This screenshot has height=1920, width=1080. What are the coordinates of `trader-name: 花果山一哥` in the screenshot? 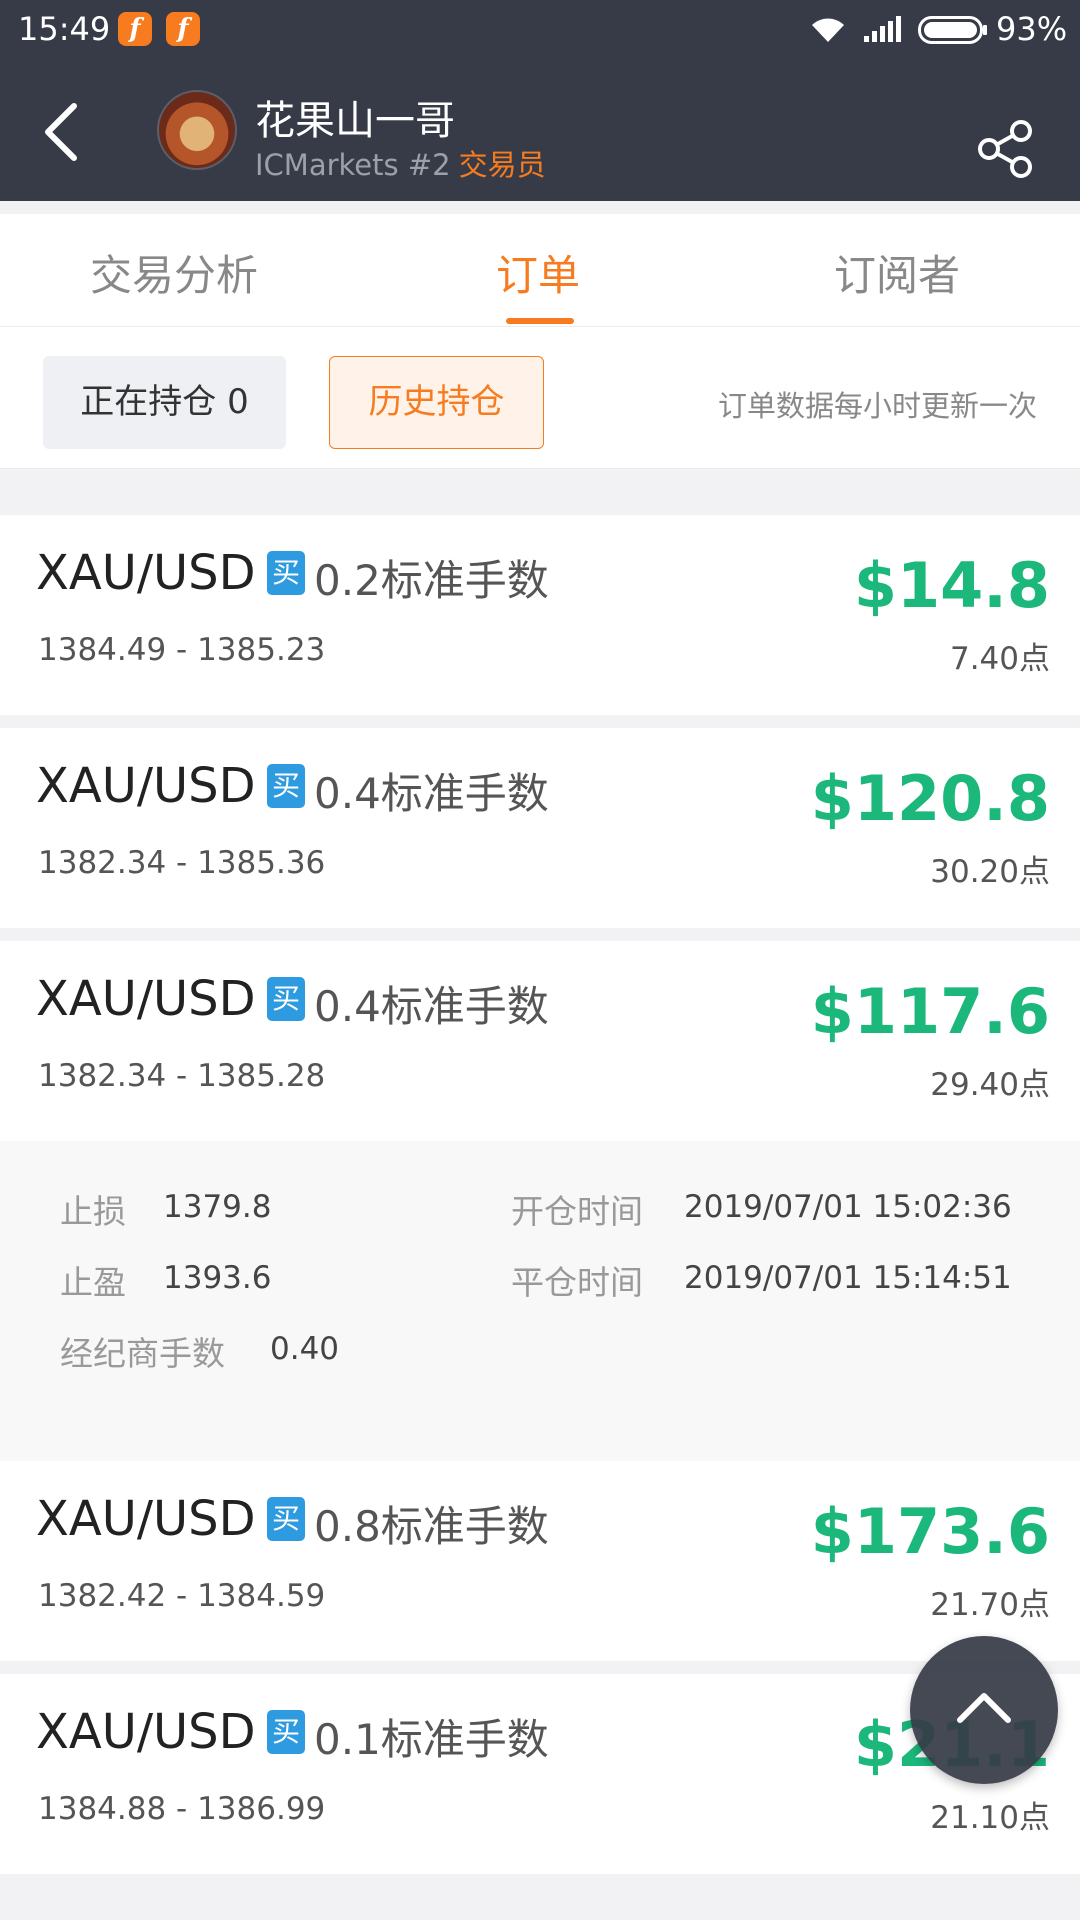 It's located at (355, 121).